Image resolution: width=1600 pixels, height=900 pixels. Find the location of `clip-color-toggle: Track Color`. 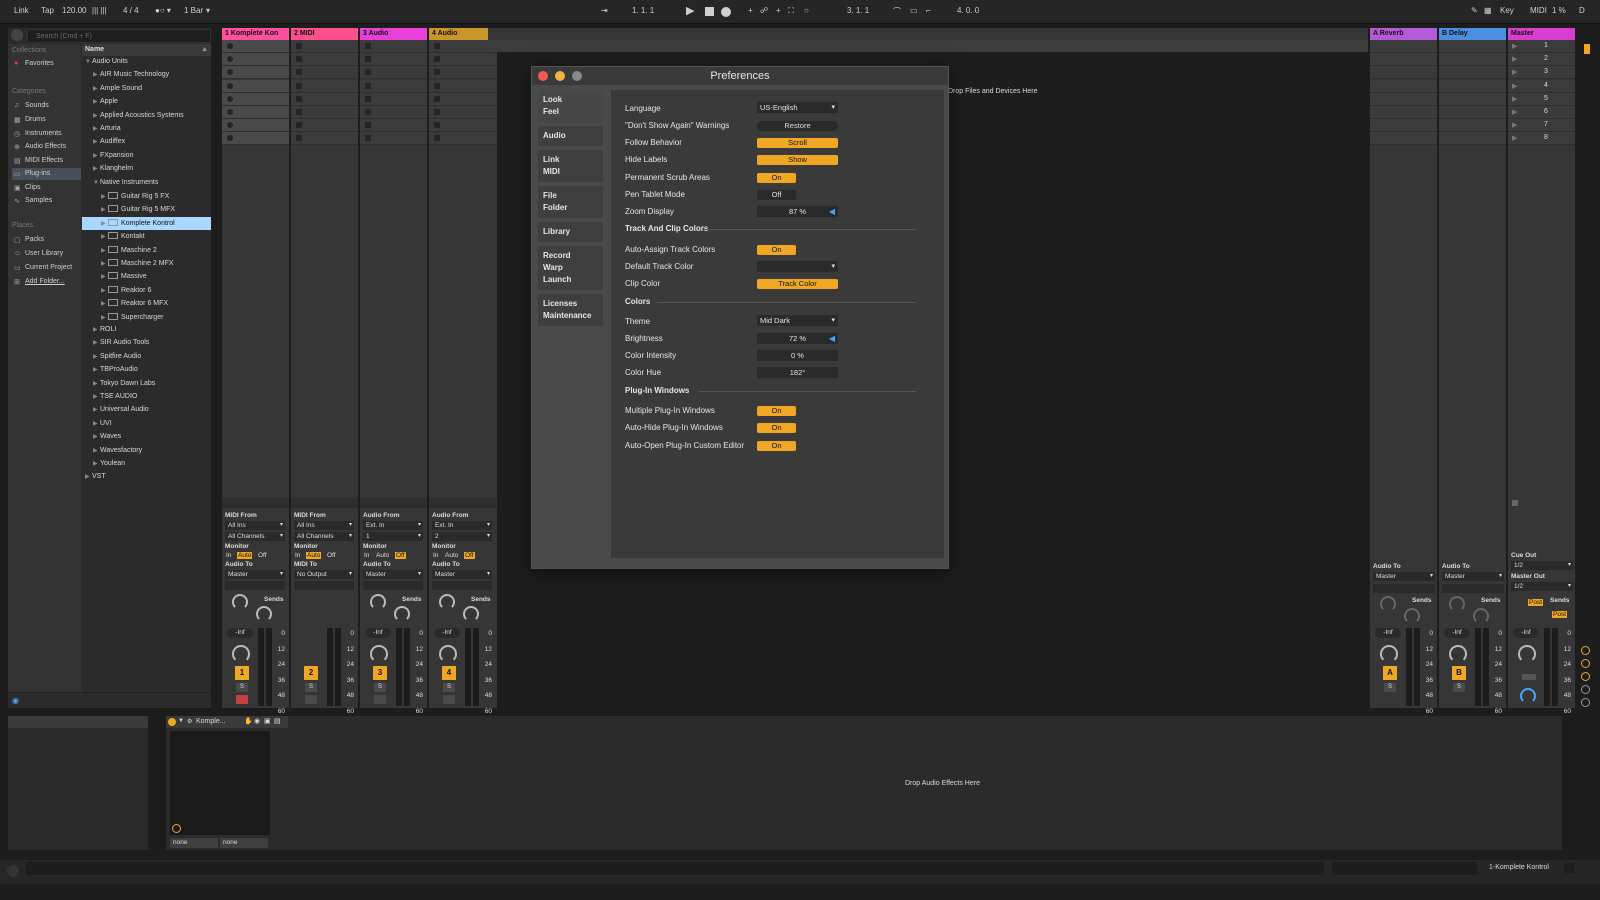

clip-color-toggle: Track Color is located at coordinates (797, 284).